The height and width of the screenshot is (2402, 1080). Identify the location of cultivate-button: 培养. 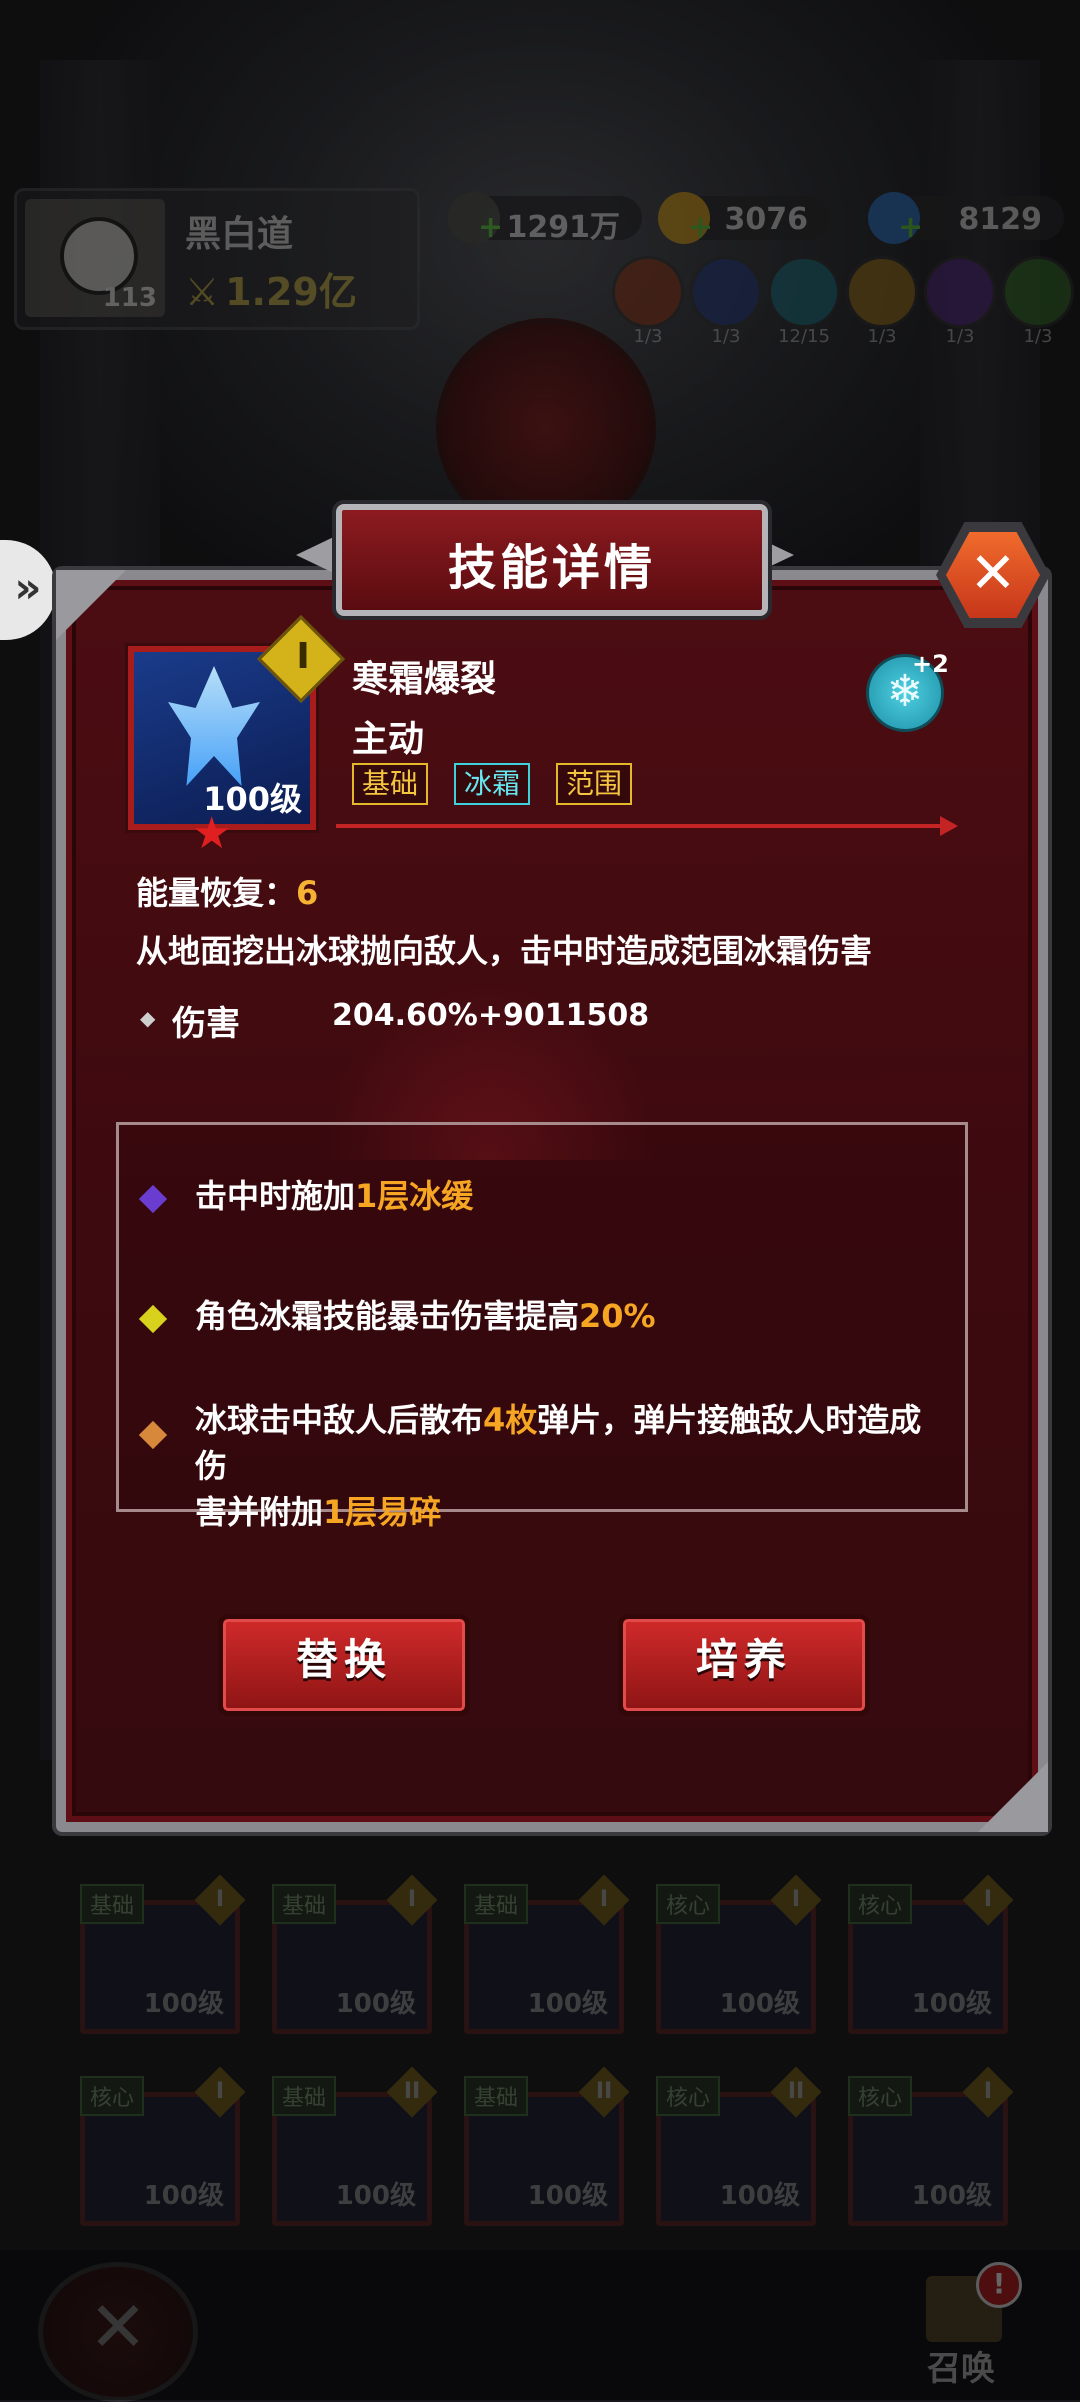
(744, 1665).